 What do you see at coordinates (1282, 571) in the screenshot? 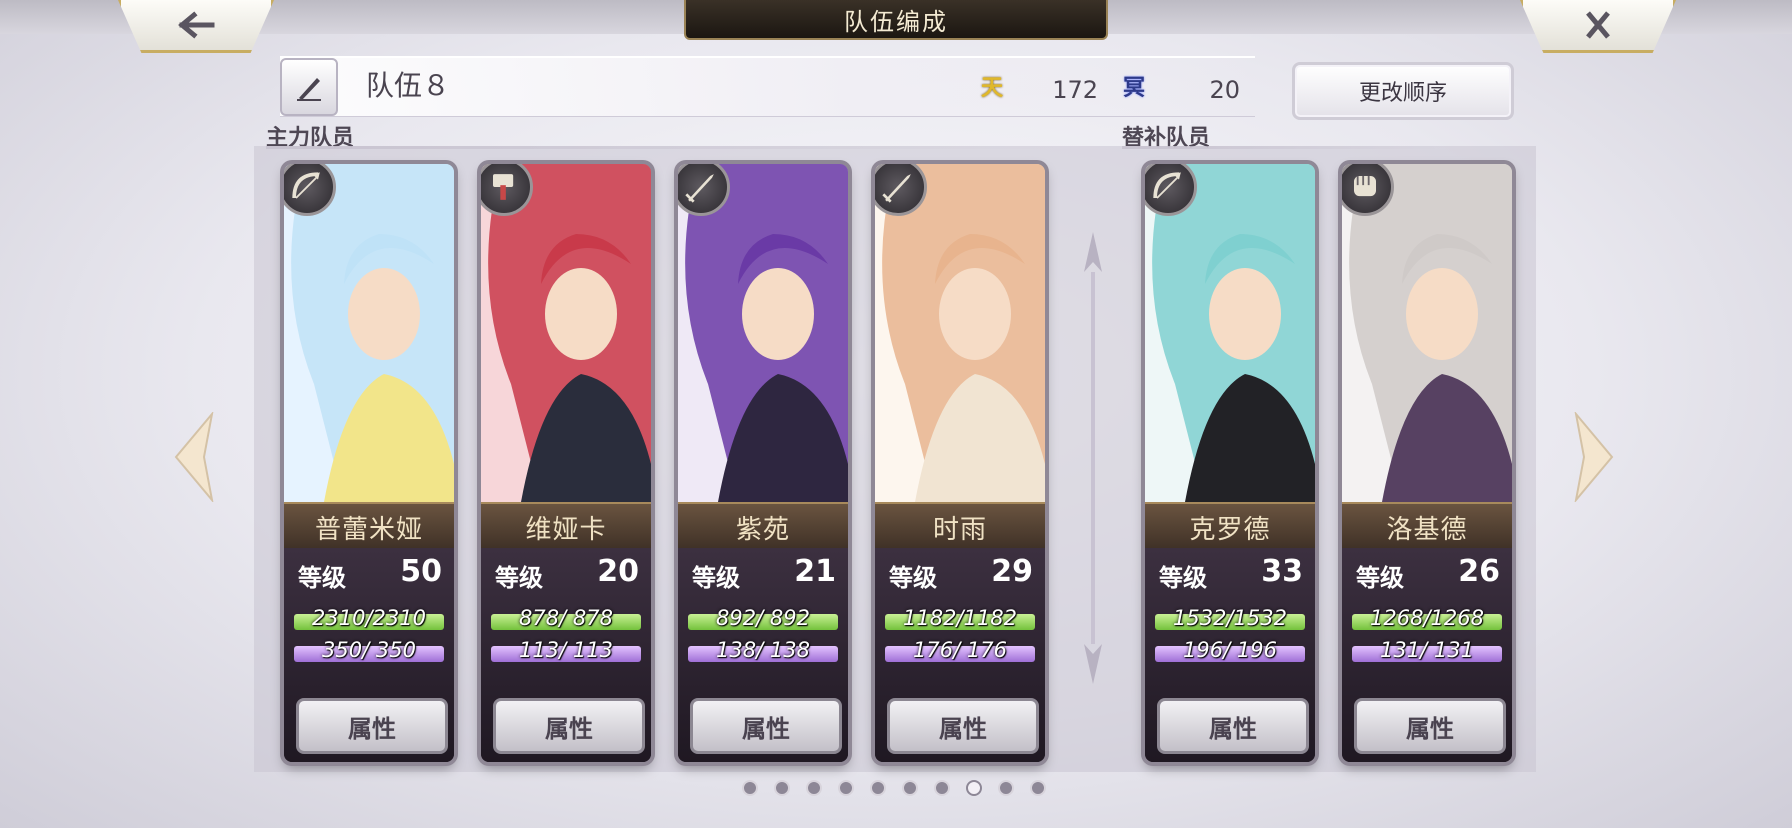
I see `level-value: 33` at bounding box center [1282, 571].